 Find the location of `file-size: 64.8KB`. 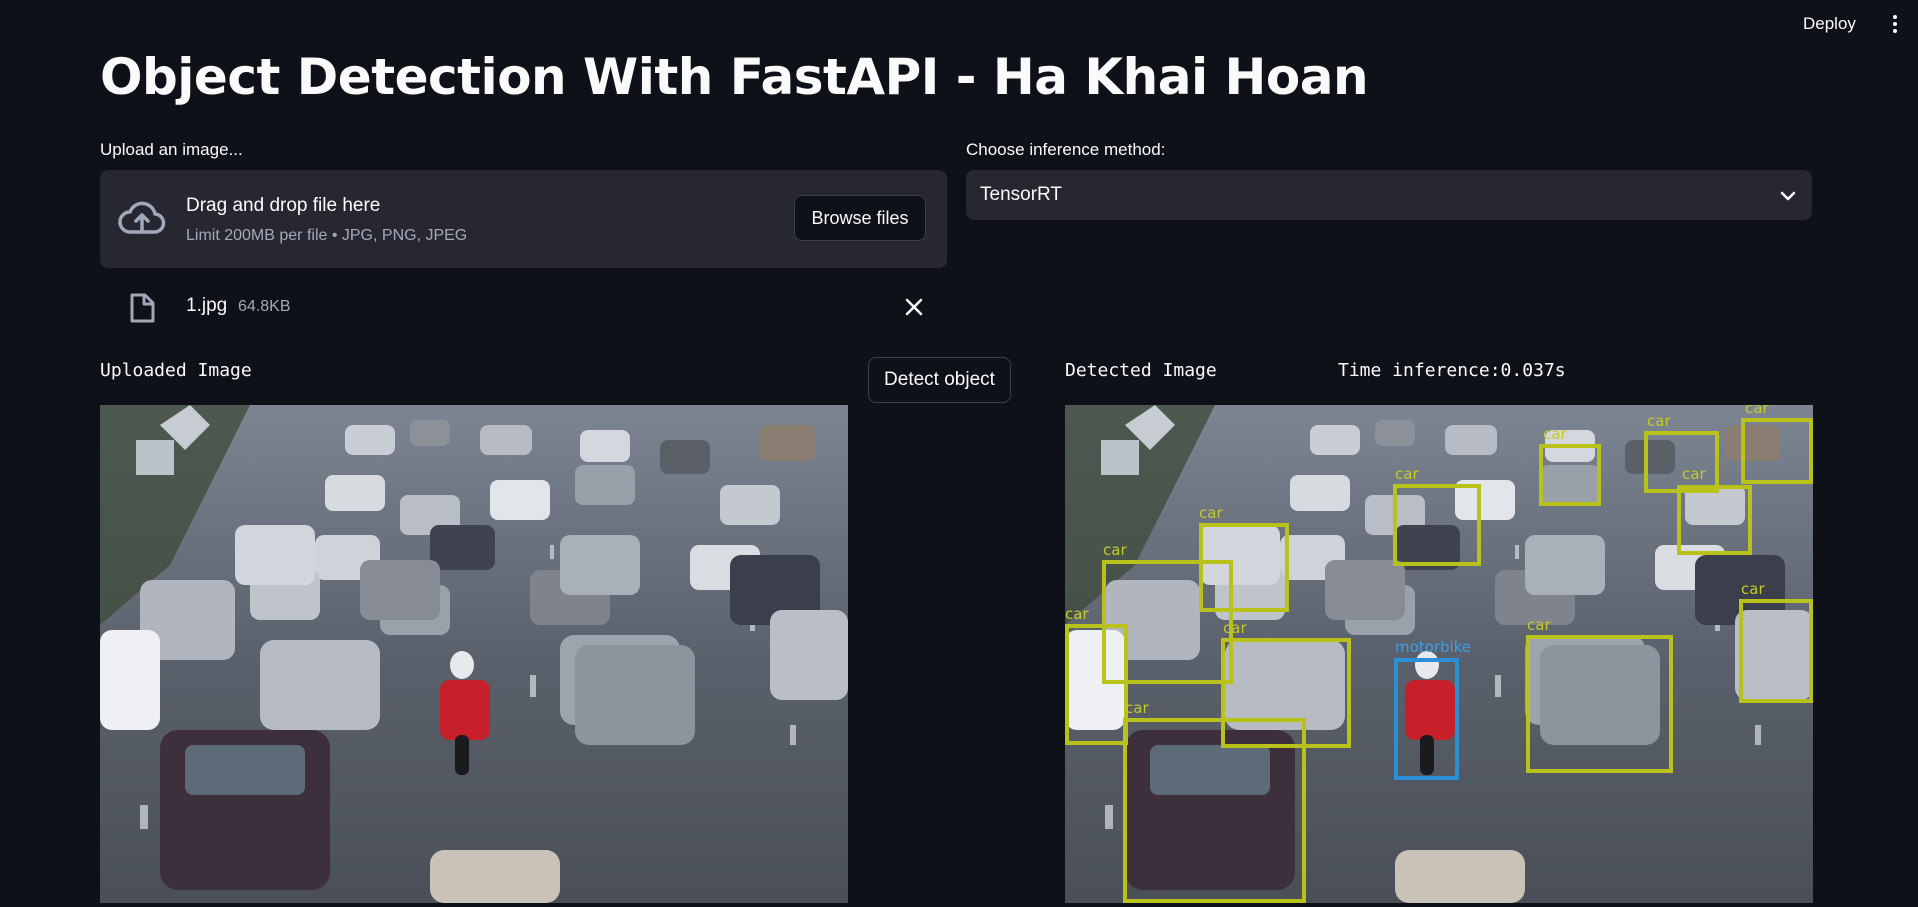

file-size: 64.8KB is located at coordinates (264, 306).